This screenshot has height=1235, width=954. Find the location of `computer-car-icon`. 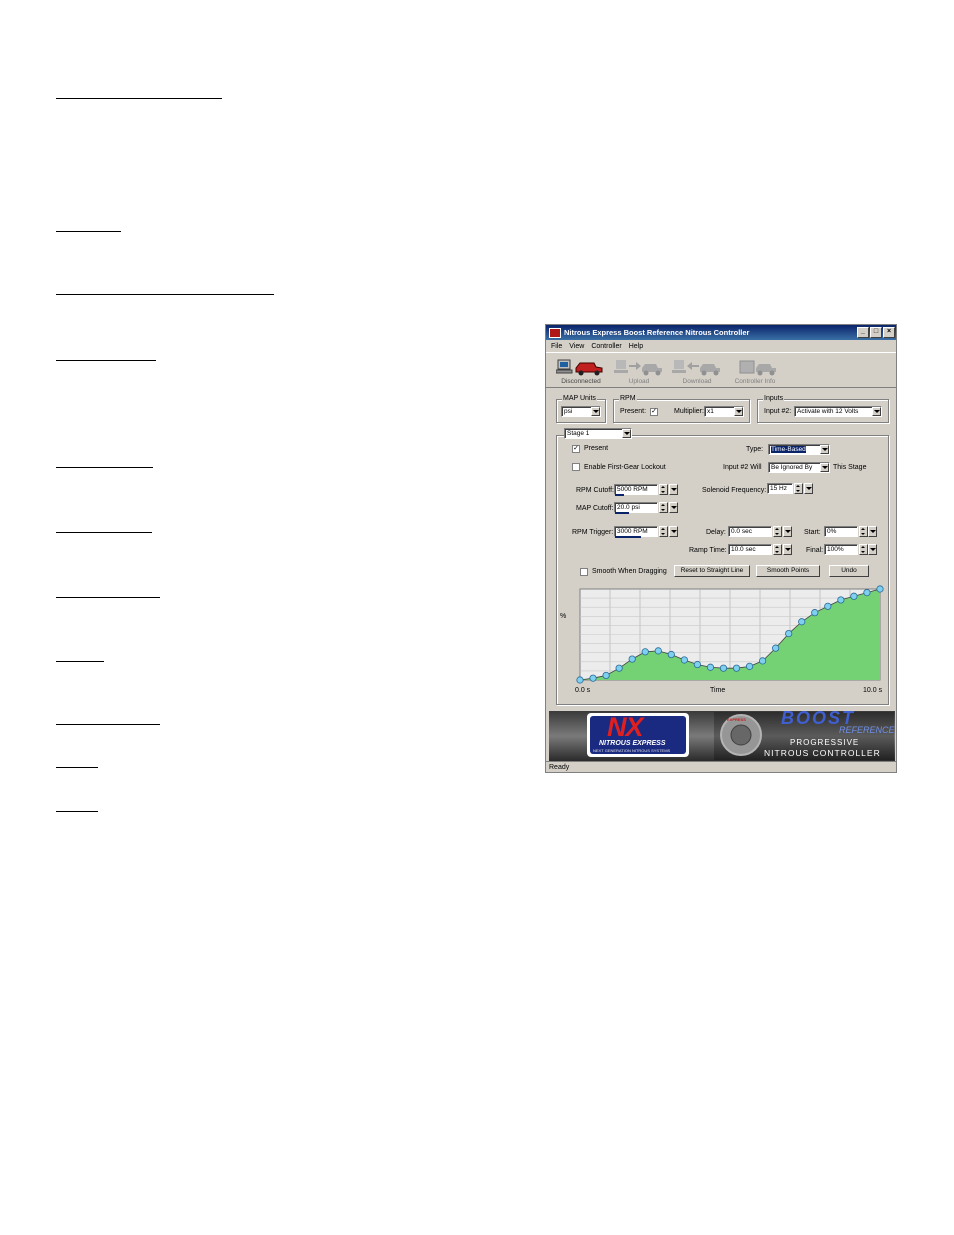

computer-car-icon is located at coordinates (579, 367).